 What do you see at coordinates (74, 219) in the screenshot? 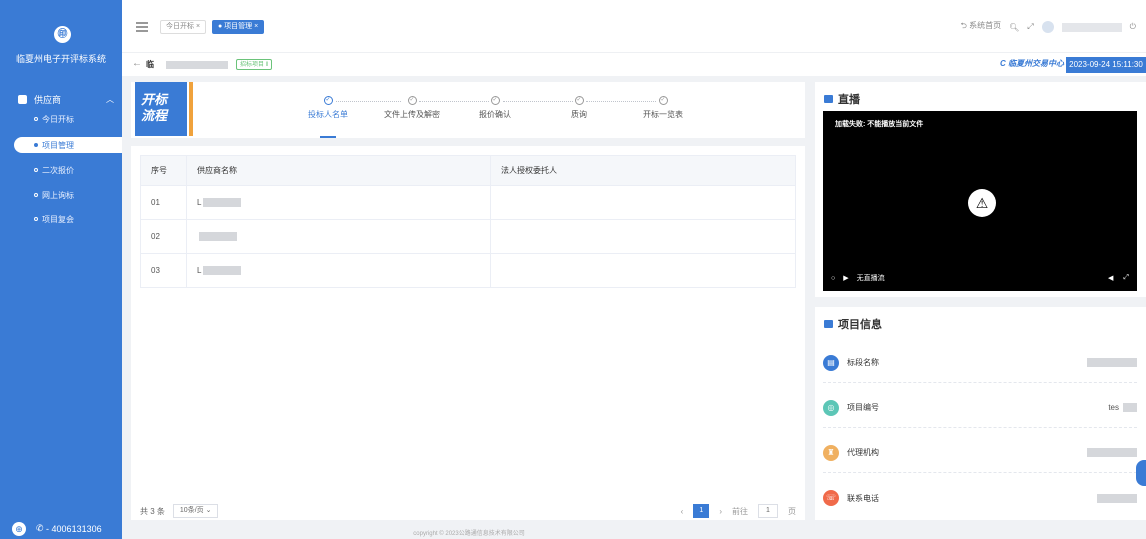
I see `sidebar-item-project-resume: 项目复会` at bounding box center [74, 219].